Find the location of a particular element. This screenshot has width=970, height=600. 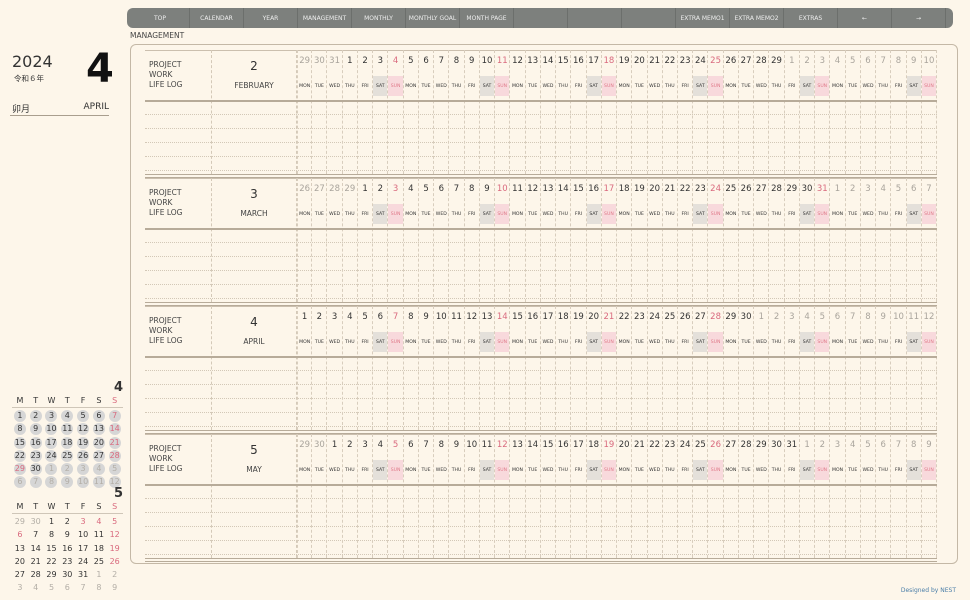

day-column: 30 THU is located at coordinates (777, 496).